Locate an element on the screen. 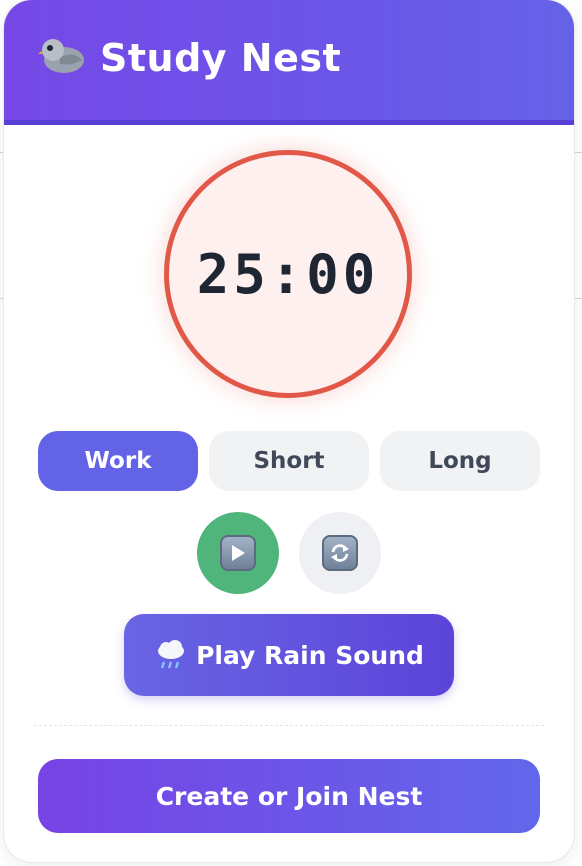 Image resolution: width=582 pixels, height=866 pixels. mode-long-button: Long is located at coordinates (460, 461).